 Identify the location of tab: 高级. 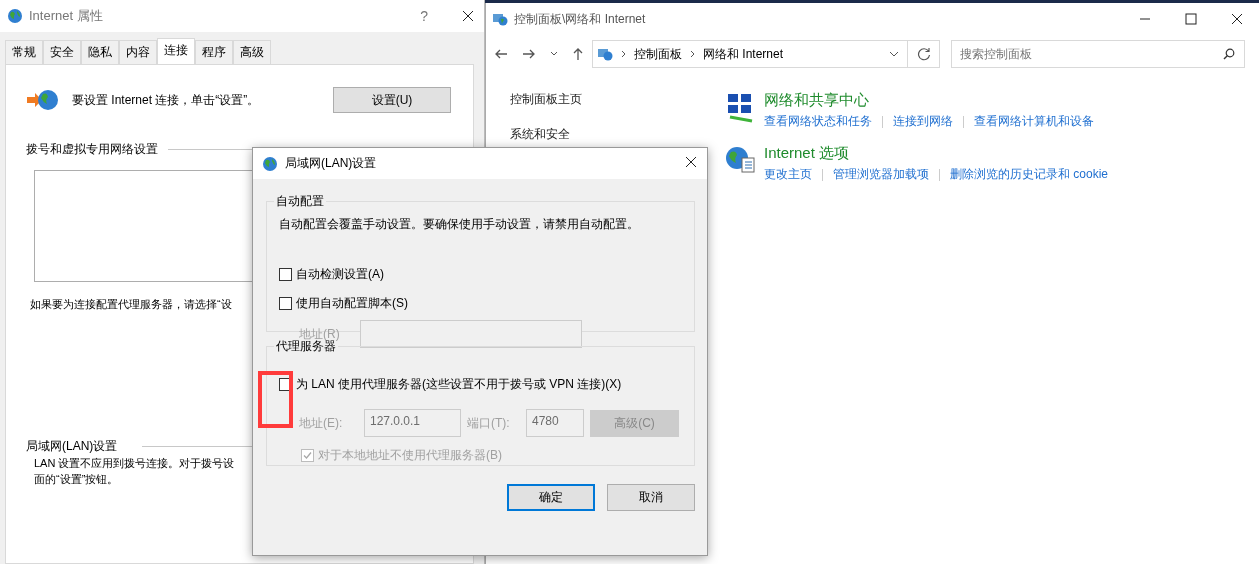
(252, 52).